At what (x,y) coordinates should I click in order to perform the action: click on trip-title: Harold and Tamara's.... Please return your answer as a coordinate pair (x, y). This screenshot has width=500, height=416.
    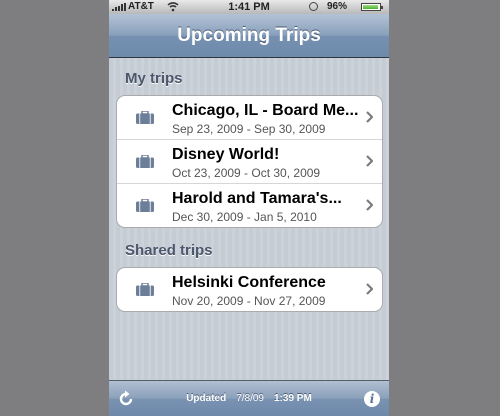
    Looking at the image, I should click on (257, 198).